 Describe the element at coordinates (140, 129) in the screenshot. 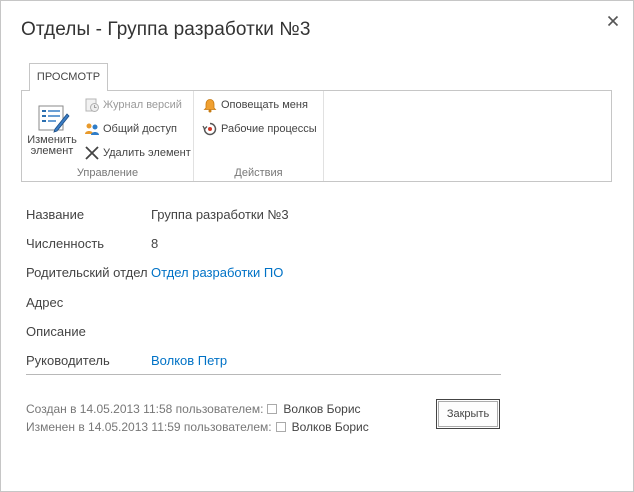

I see `shared-with-label: Общий доступ` at that location.